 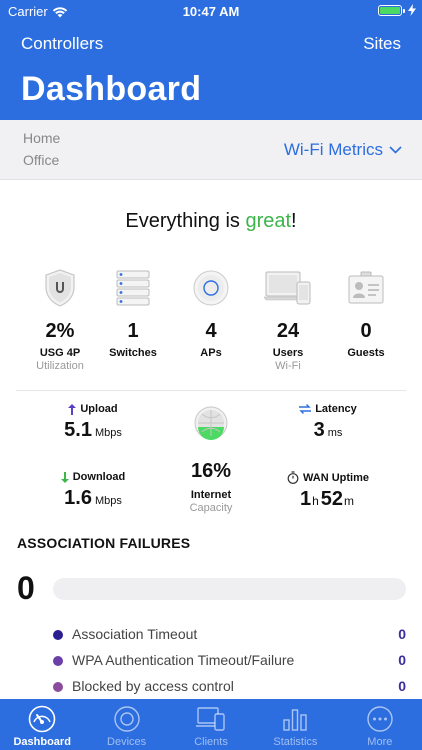 I want to click on device-switches: 1 Switches, so click(x=133, y=314).